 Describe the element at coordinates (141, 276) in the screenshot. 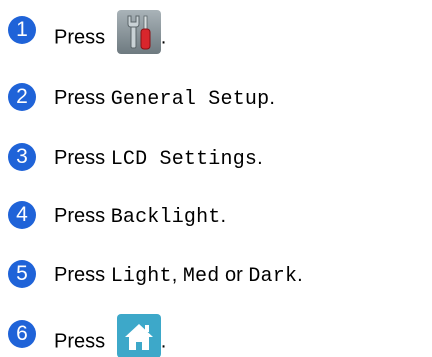

I see `light-option-text: Light` at that location.